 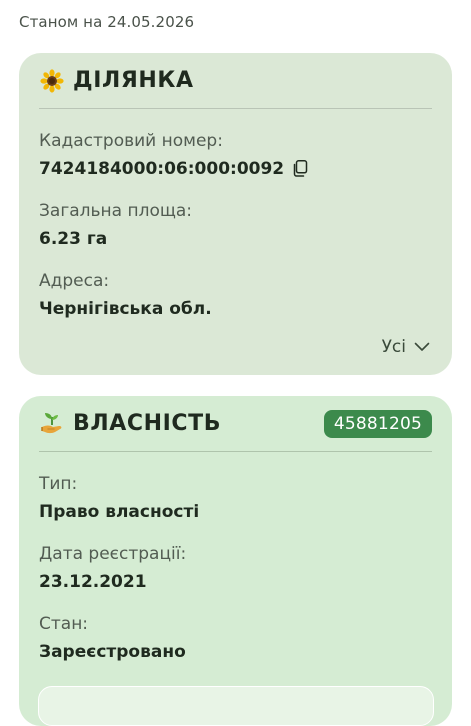 I want to click on ownership-card-title: ВЛАСНІСТЬ, so click(x=147, y=423).